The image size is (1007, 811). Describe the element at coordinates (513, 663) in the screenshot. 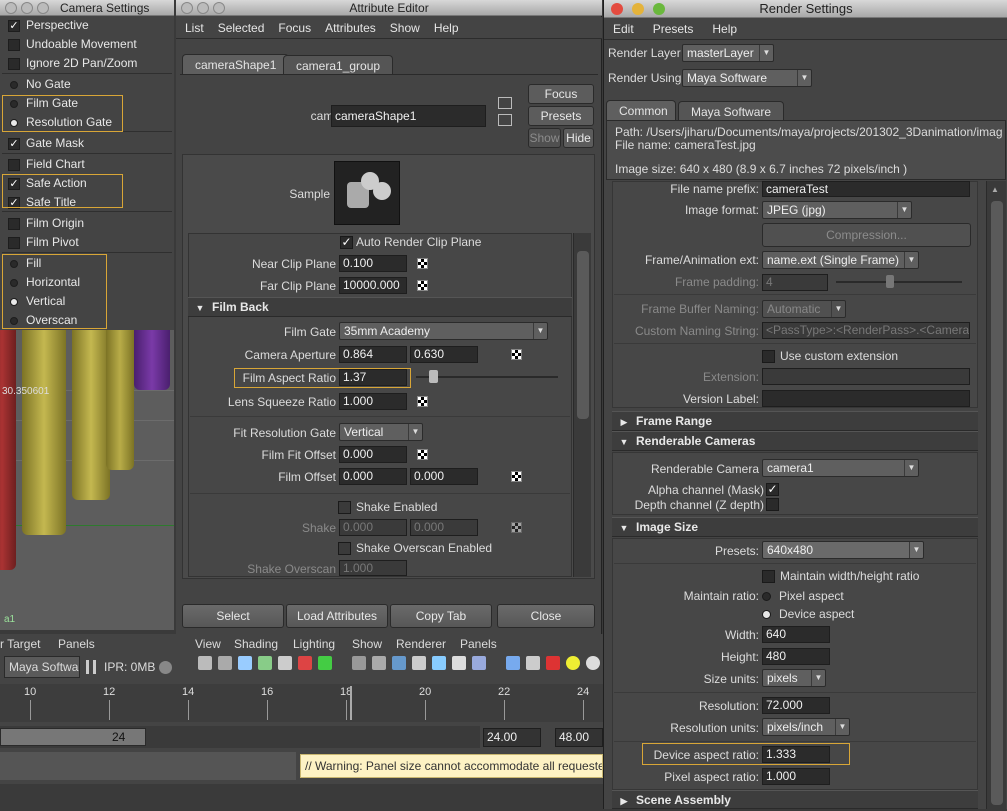

I see `cube-icon` at that location.